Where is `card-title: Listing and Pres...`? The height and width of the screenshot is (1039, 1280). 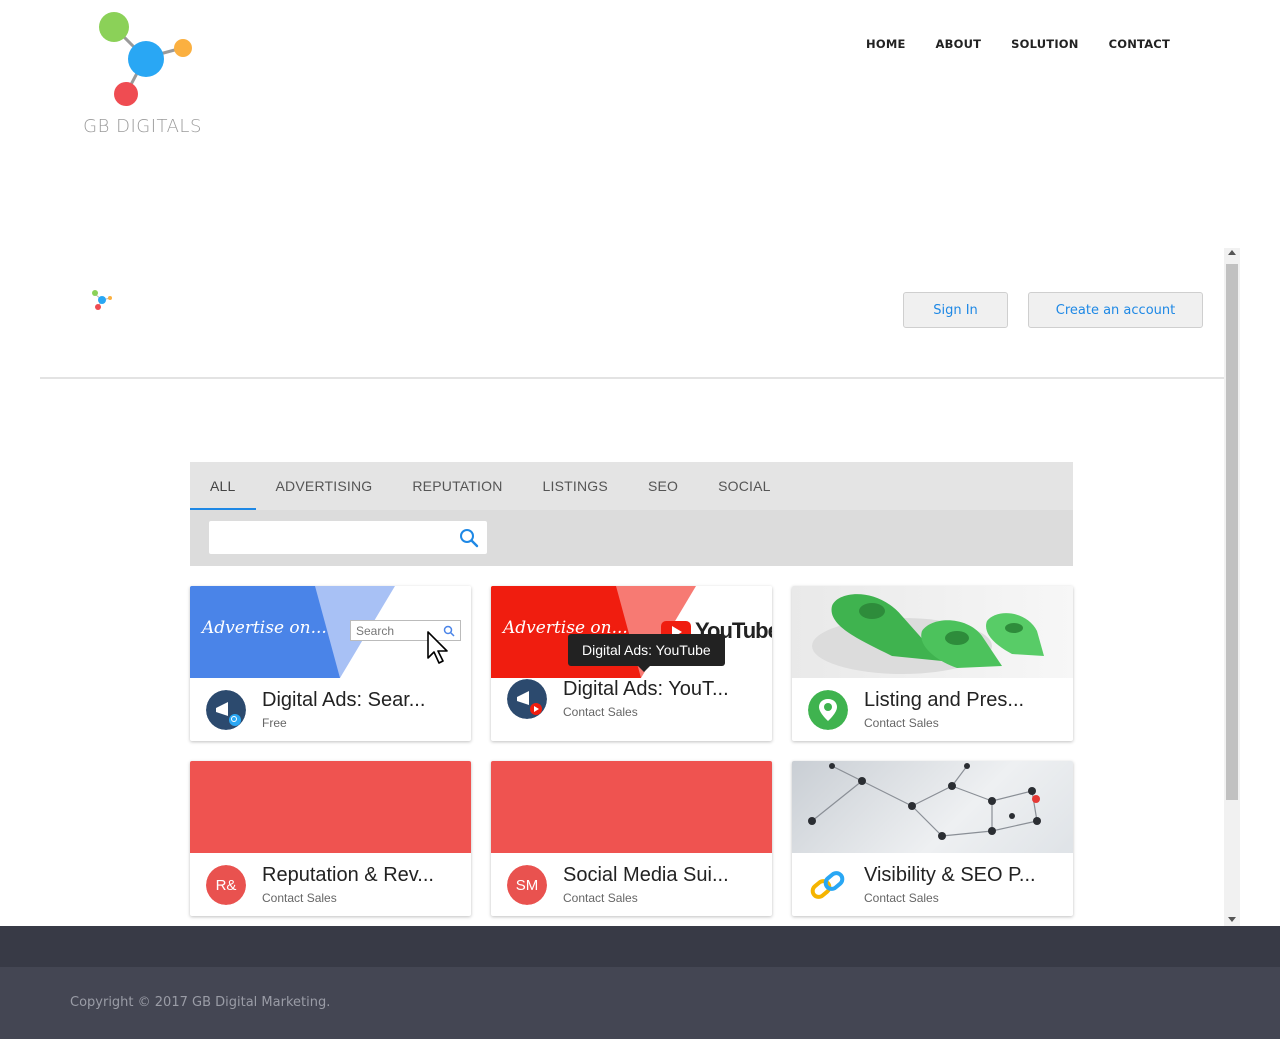 card-title: Listing and Pres... is located at coordinates (944, 700).